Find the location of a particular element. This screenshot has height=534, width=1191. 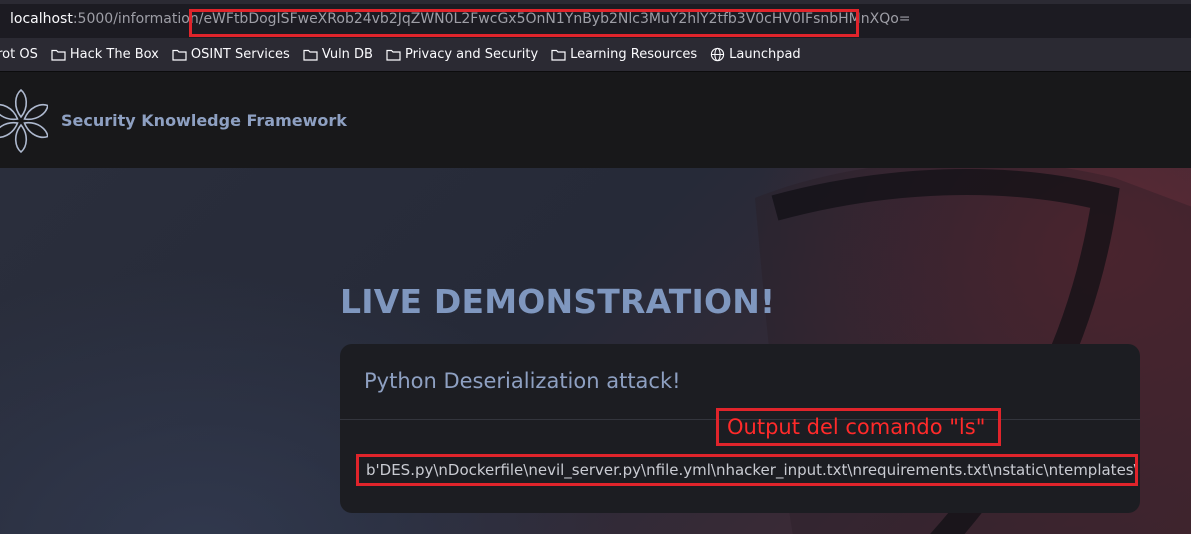

annotation-text: Output del comando "ls" is located at coordinates (856, 427).